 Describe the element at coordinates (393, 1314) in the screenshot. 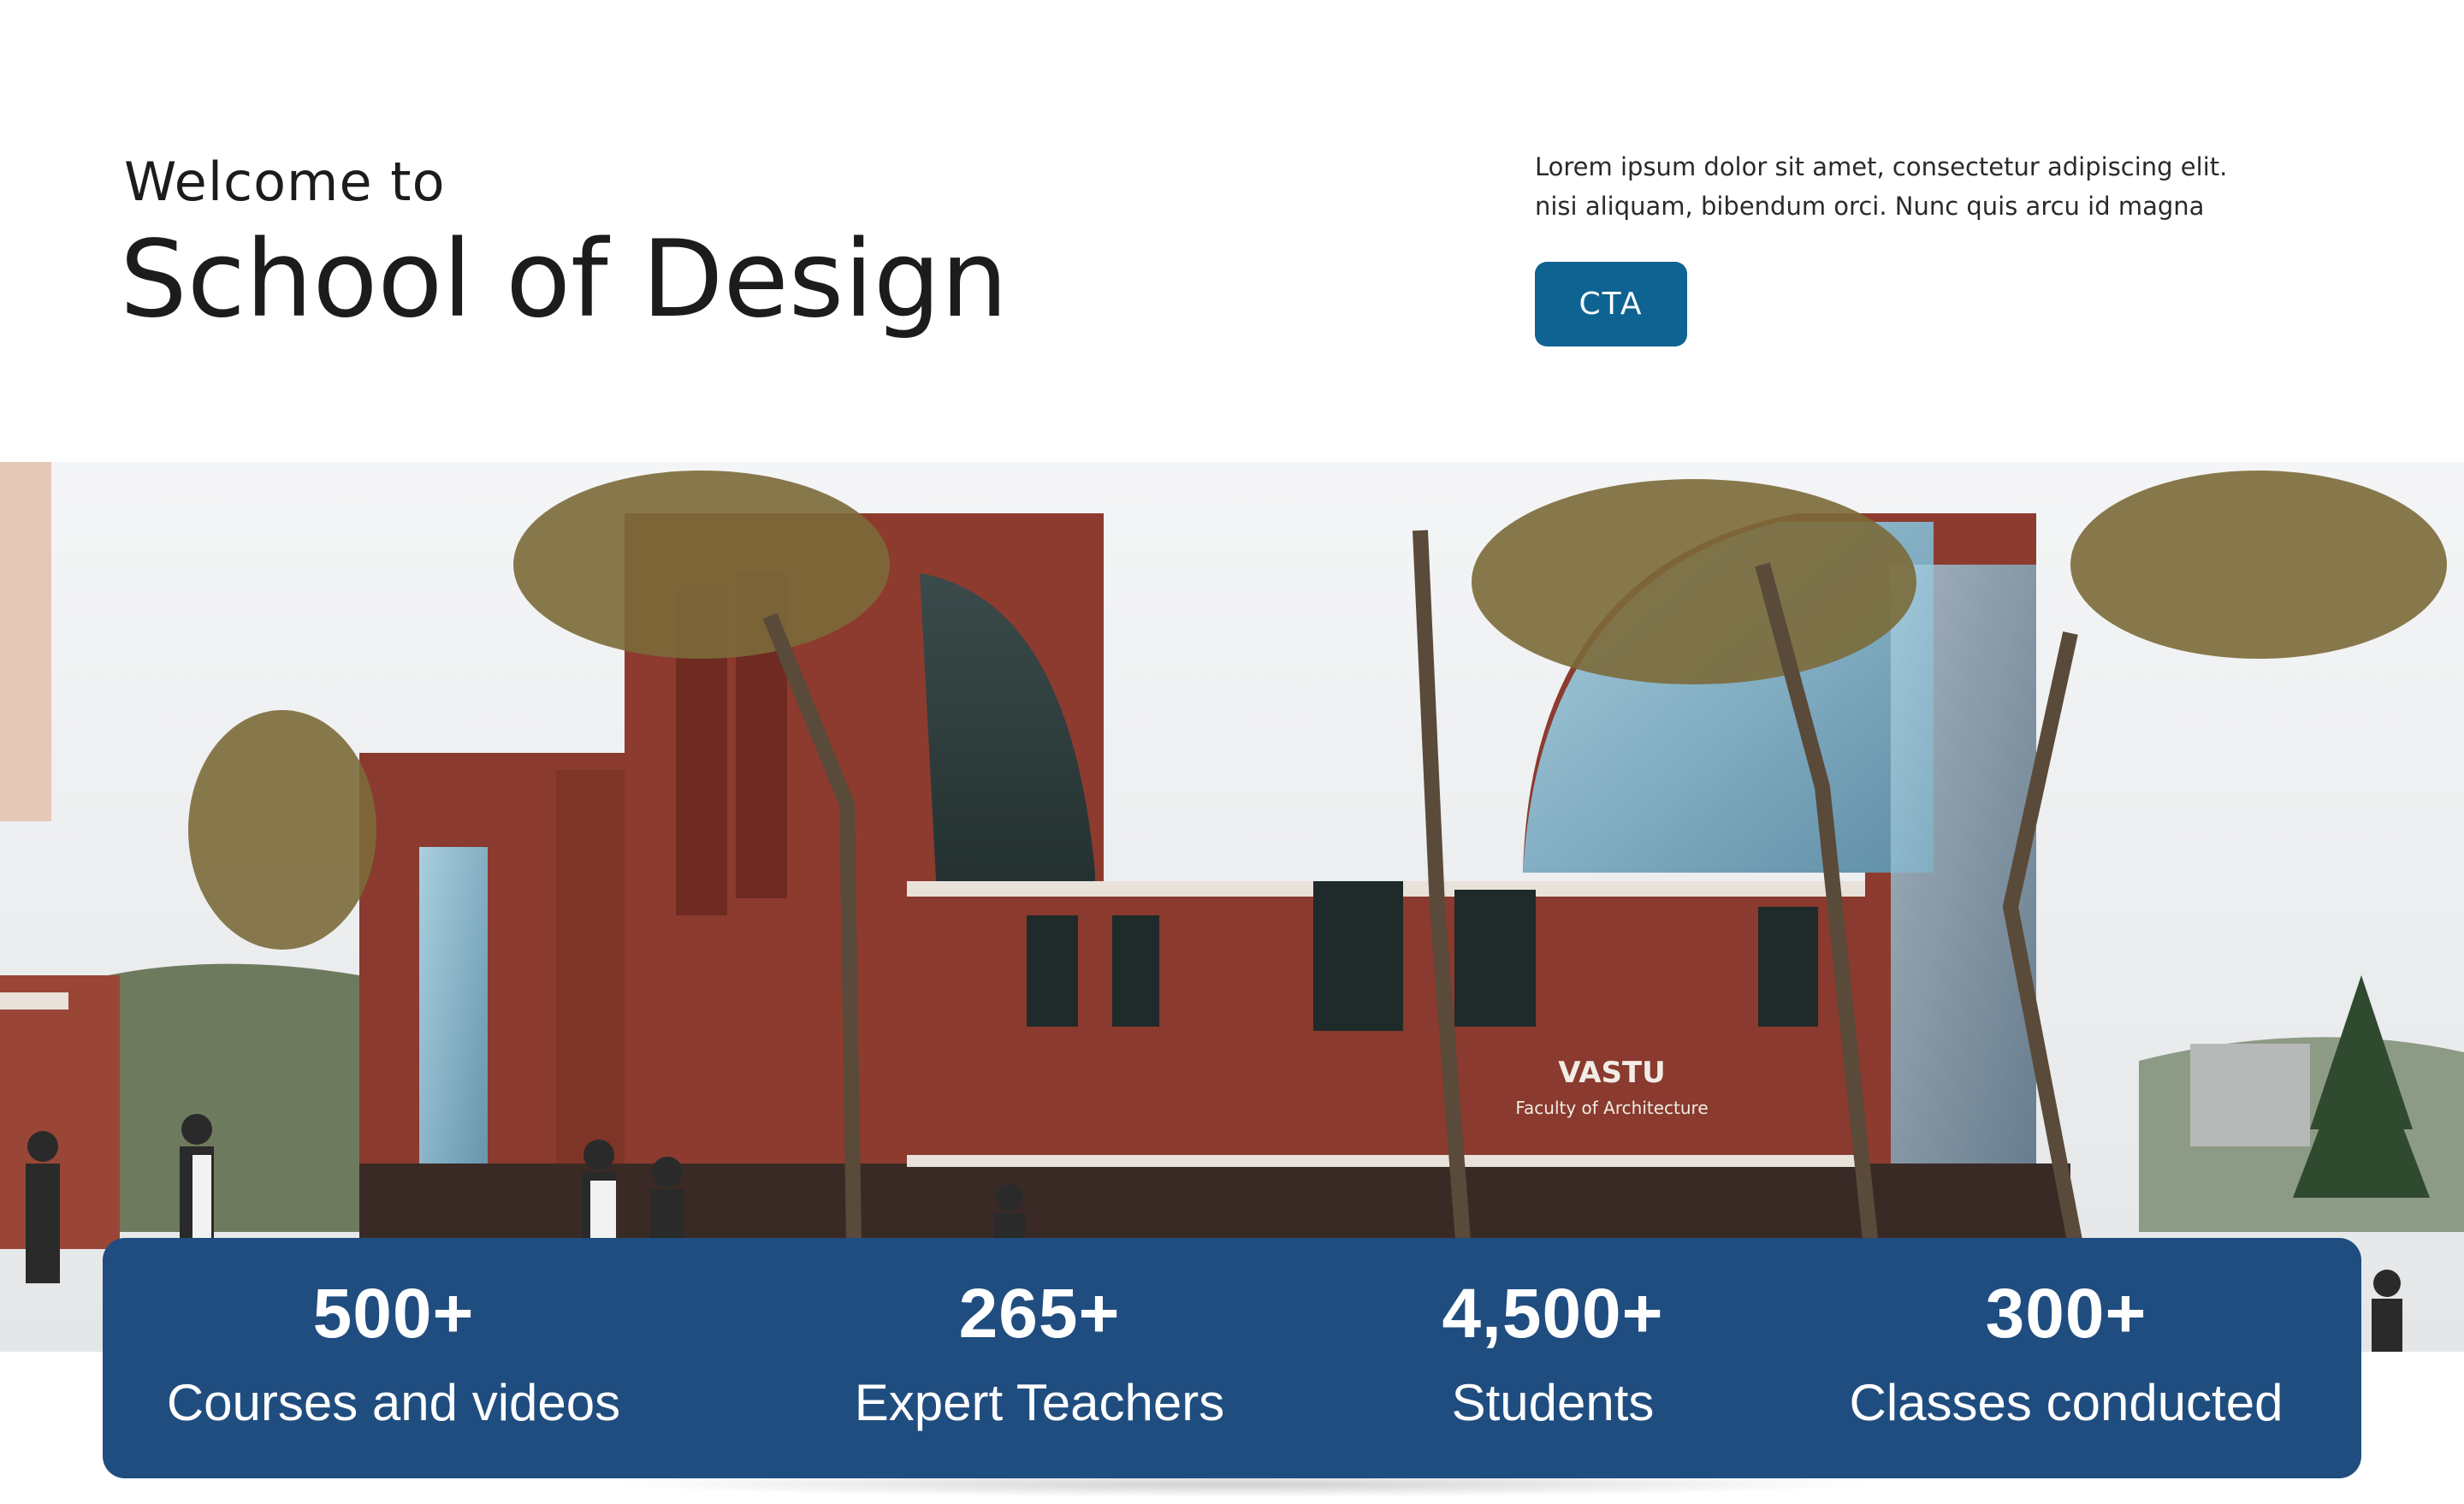

I see `stat-value: 500+` at that location.